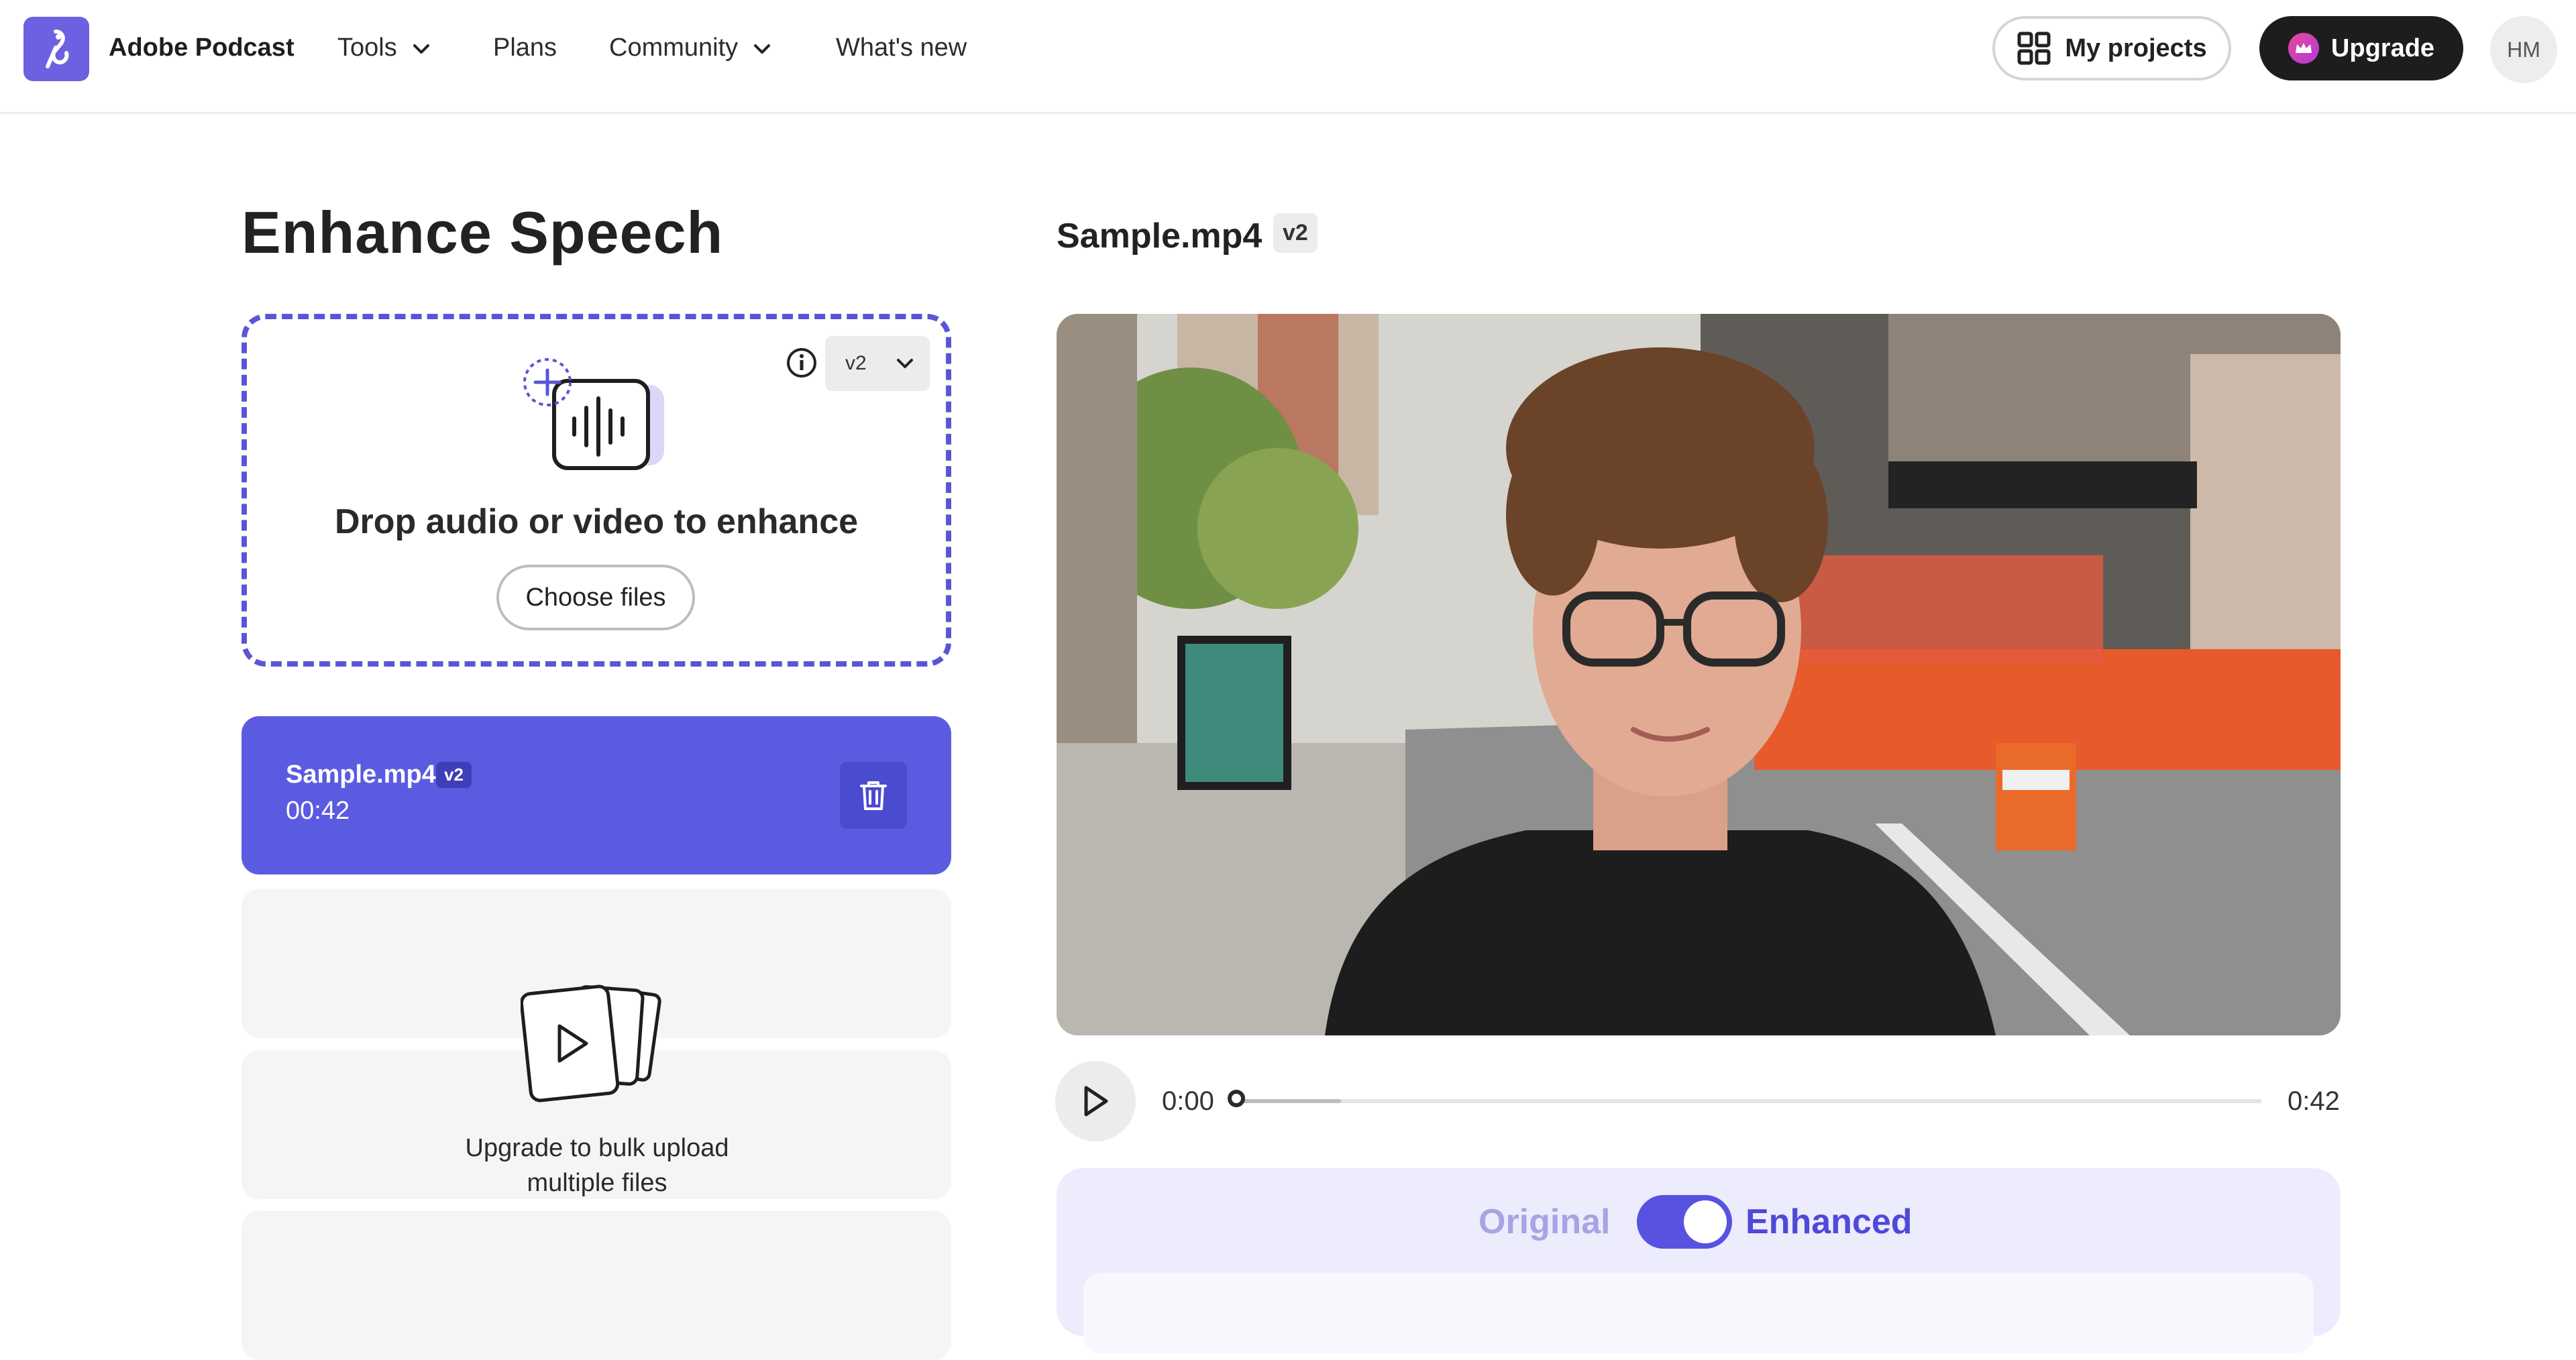 The image size is (2576, 1360). What do you see at coordinates (1829, 1222) in the screenshot?
I see `enhanced-label: Enhanced` at bounding box center [1829, 1222].